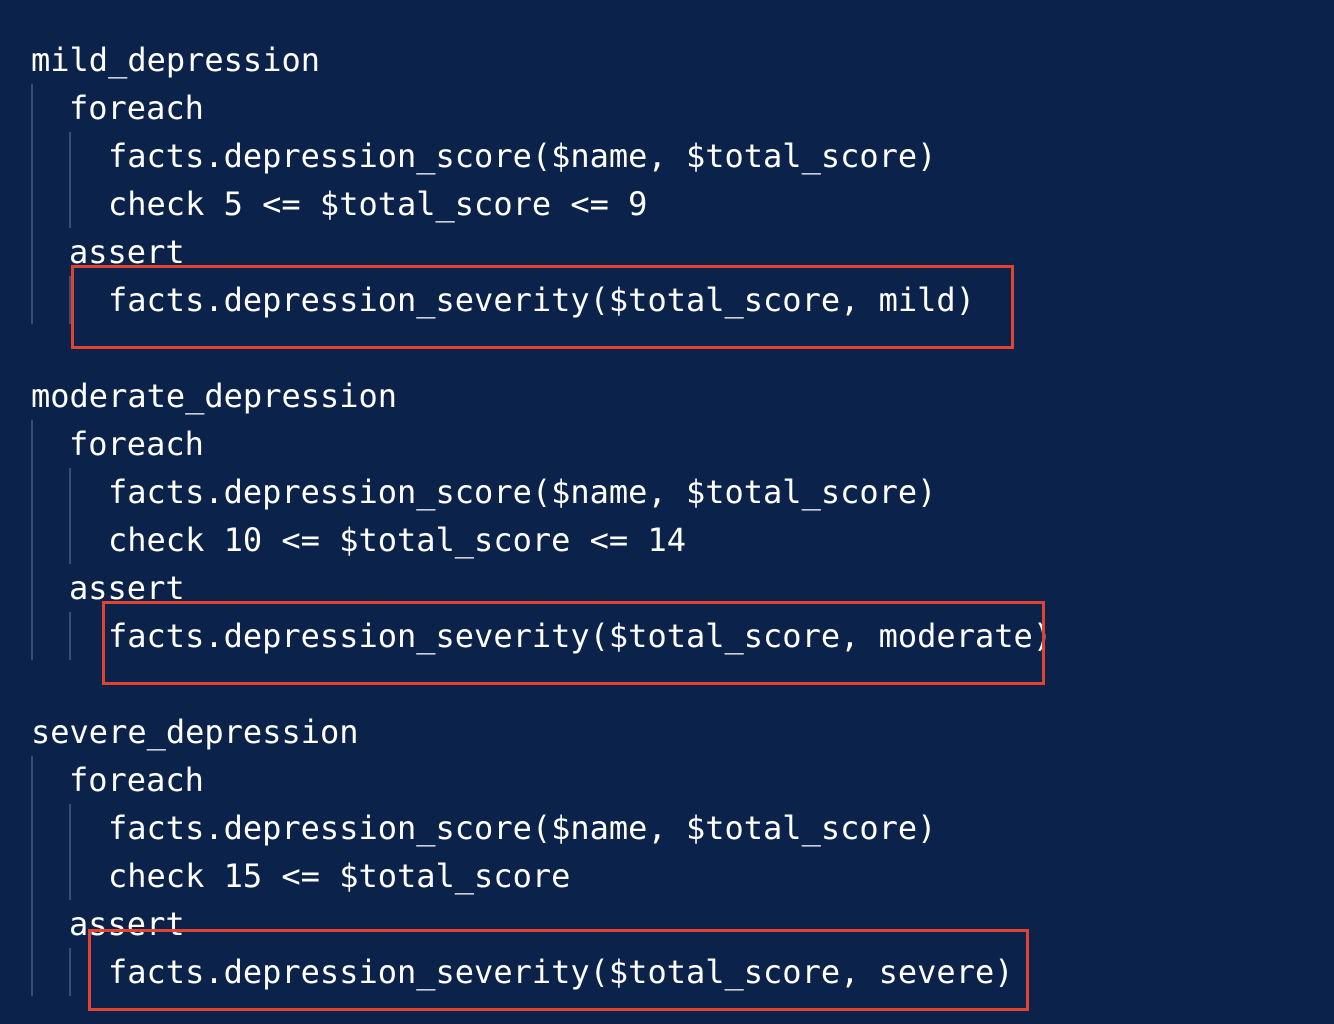 This screenshot has height=1024, width=1334. I want to click on check-condition: check 15 <= $total_score, so click(339, 876).